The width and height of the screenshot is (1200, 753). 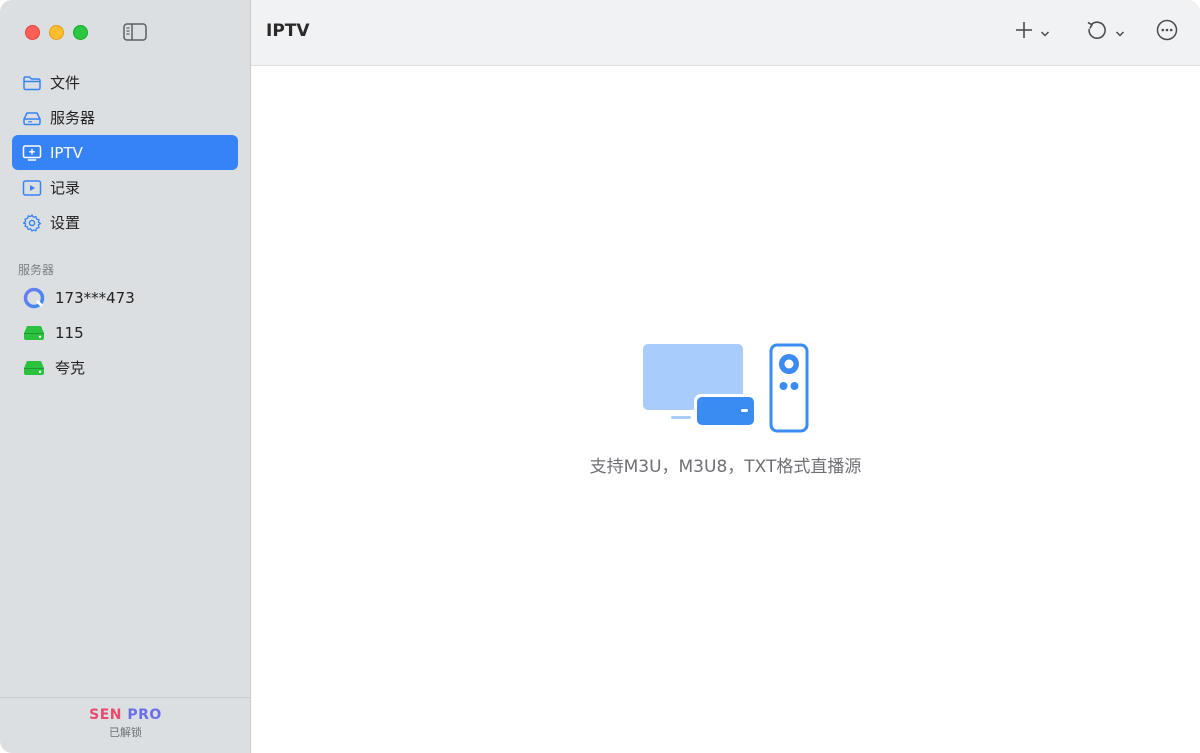 I want to click on pro-title: SEN PRO, so click(x=125, y=715).